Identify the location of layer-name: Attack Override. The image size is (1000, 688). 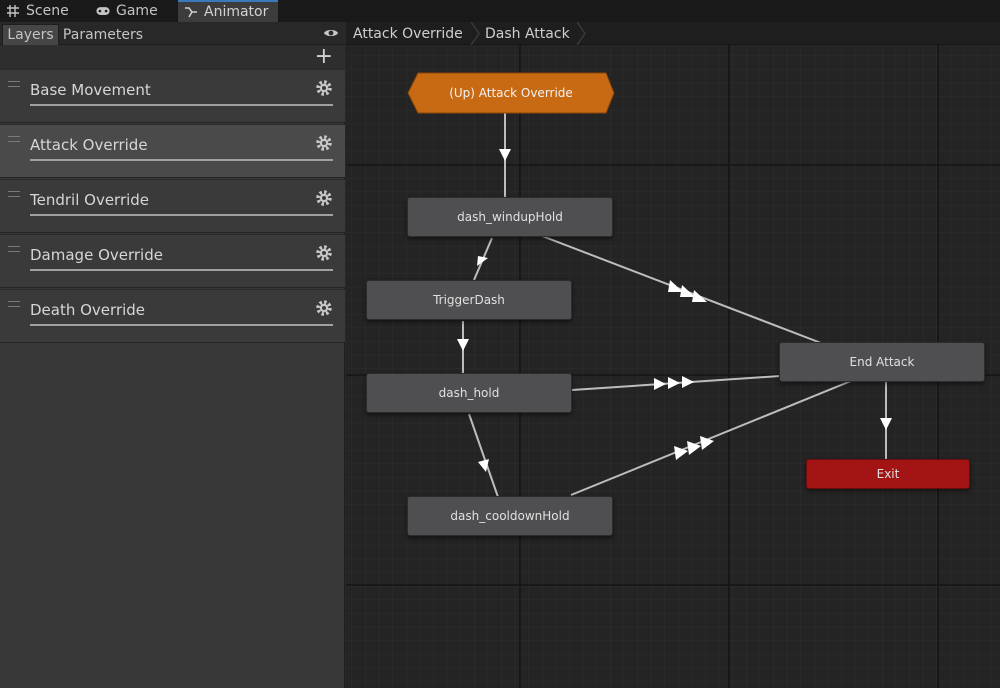
(89, 145).